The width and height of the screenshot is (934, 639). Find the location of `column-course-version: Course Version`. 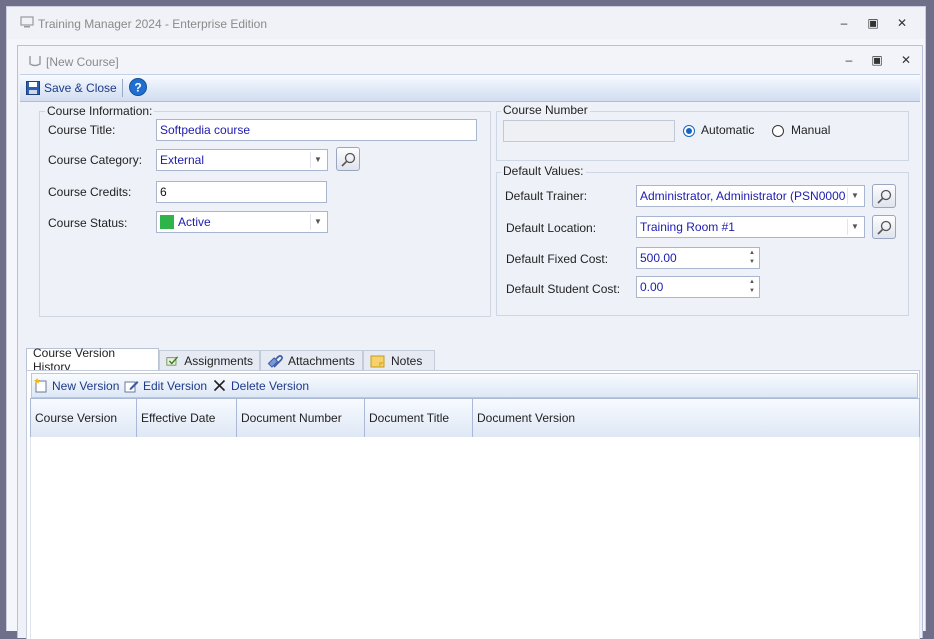

column-course-version: Course Version is located at coordinates (84, 418).